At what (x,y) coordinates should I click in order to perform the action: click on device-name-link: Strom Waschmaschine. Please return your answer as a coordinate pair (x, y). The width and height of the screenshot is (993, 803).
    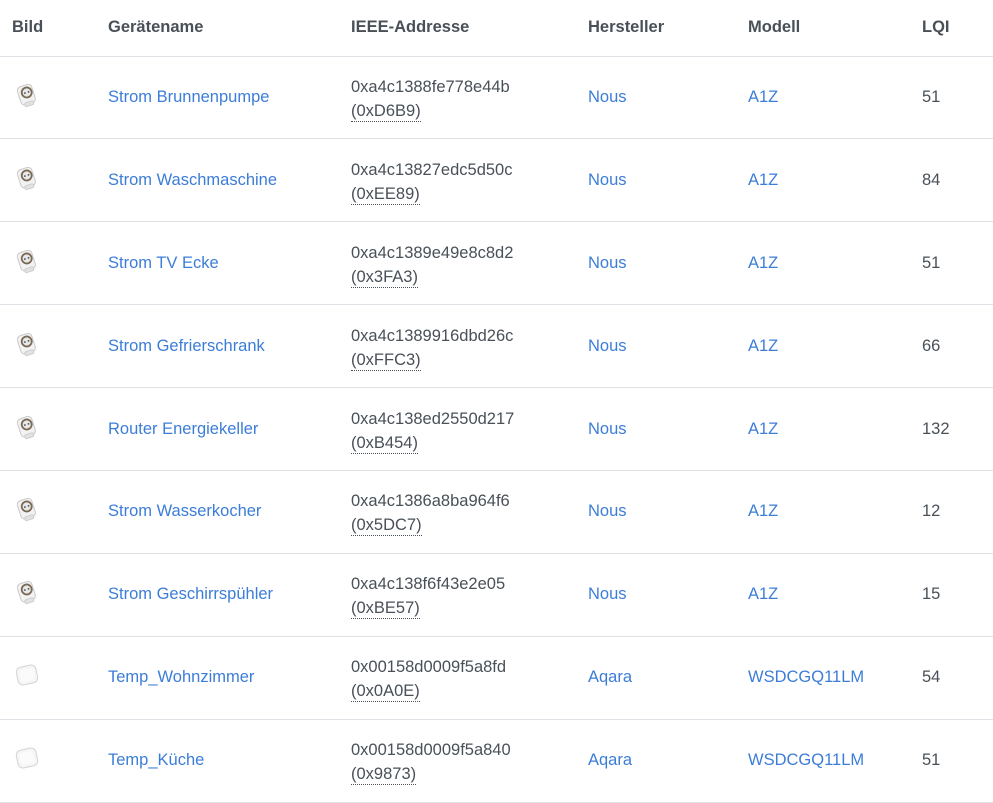
    Looking at the image, I should click on (192, 180).